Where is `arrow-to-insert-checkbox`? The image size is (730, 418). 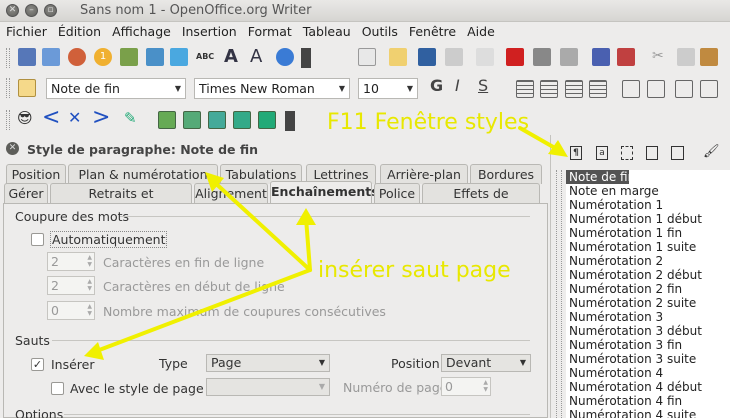
arrow-to-insert-checkbox is located at coordinates (202, 311).